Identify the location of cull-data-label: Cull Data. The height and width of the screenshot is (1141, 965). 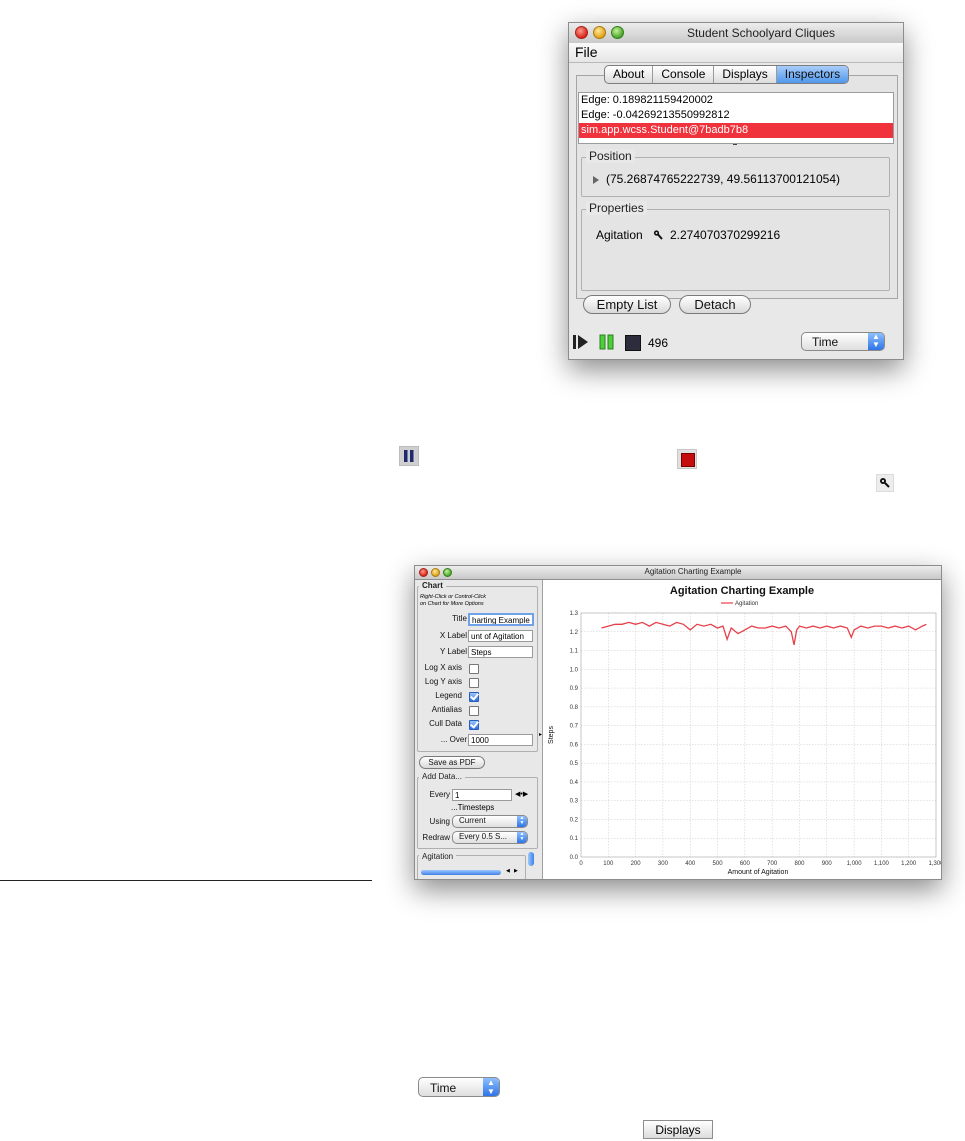
(445, 723).